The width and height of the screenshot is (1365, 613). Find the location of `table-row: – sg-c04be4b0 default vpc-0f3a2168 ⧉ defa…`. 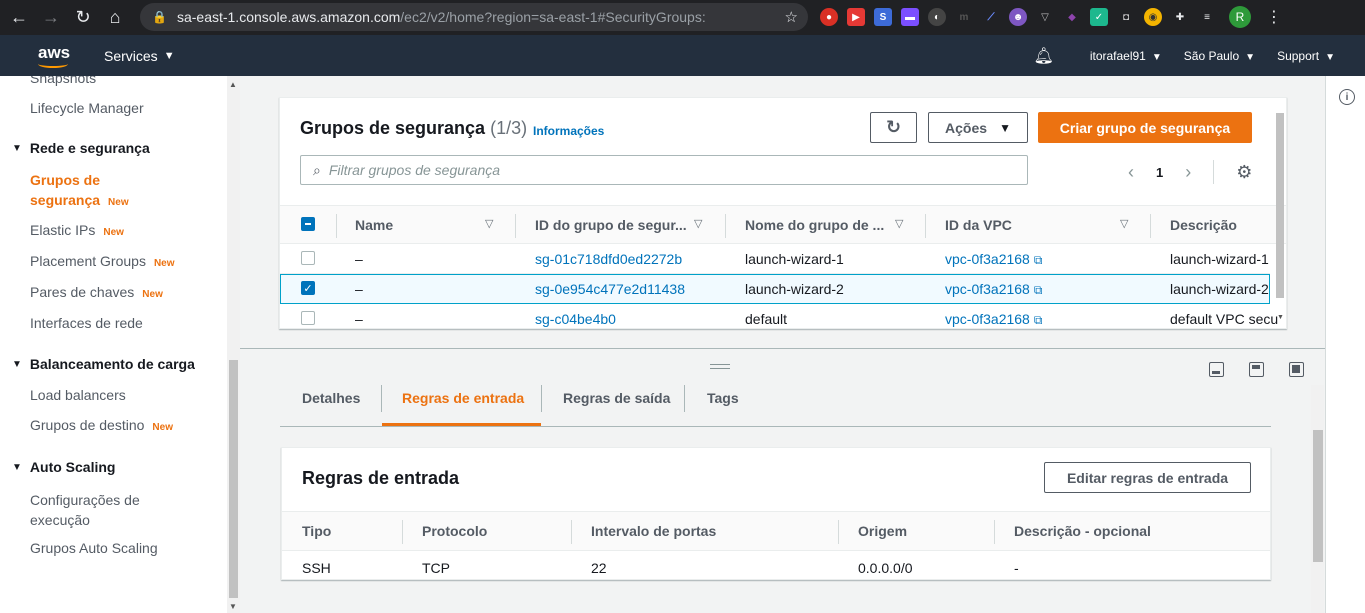

table-row: – sg-c04be4b0 default vpc-0f3a2168 ⧉ defa… is located at coordinates (779, 316).